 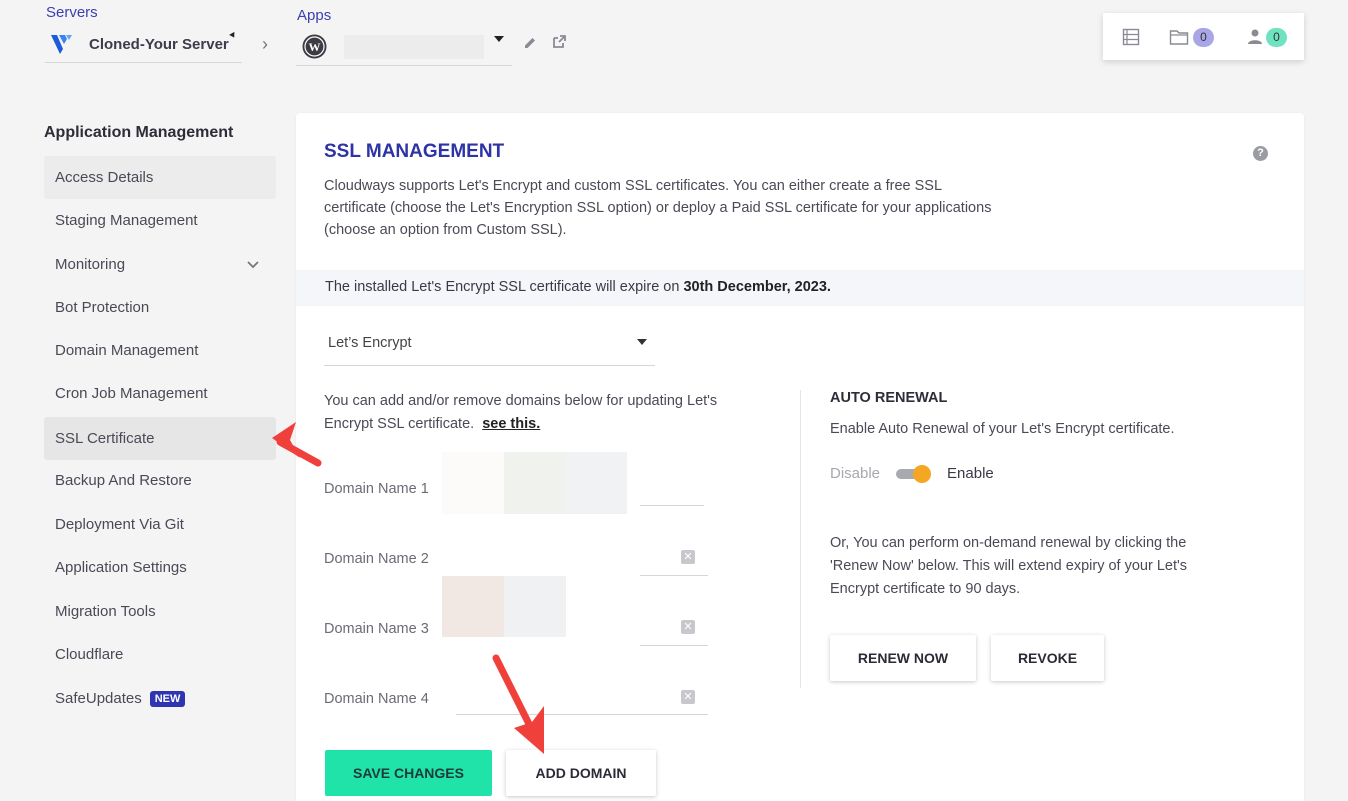 What do you see at coordinates (159, 44) in the screenshot?
I see `server-name: Cloned-Your Server` at bounding box center [159, 44].